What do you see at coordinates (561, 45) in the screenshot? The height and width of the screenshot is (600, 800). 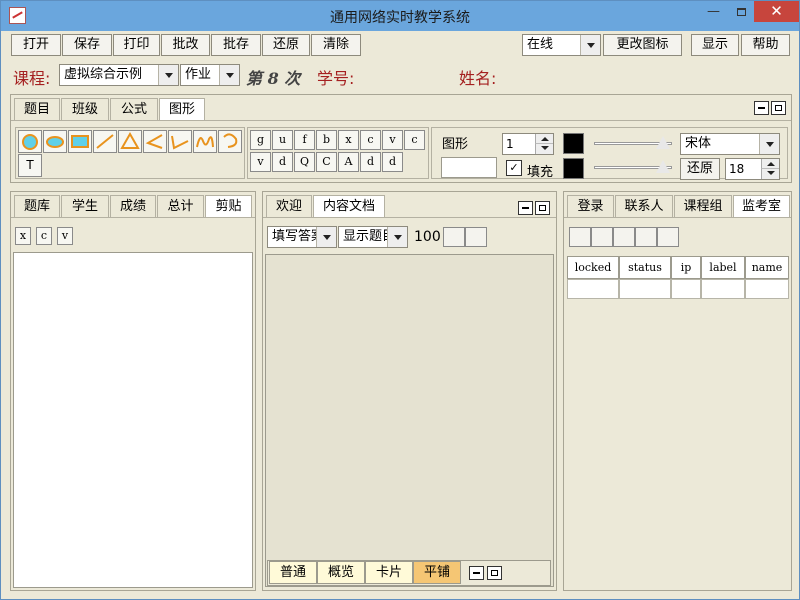 I see `status-combo: 在线` at bounding box center [561, 45].